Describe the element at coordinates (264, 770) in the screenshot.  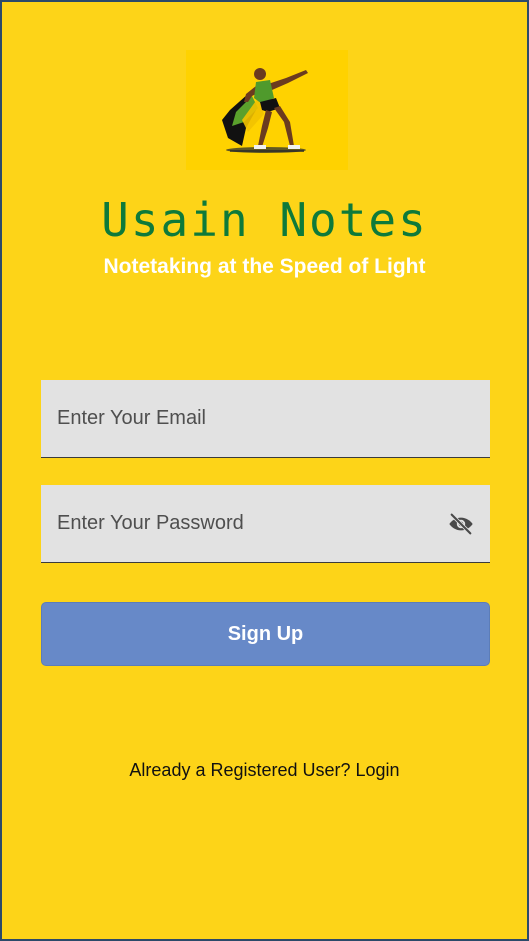
I see `login-link: Already a Registered User? Login` at that location.